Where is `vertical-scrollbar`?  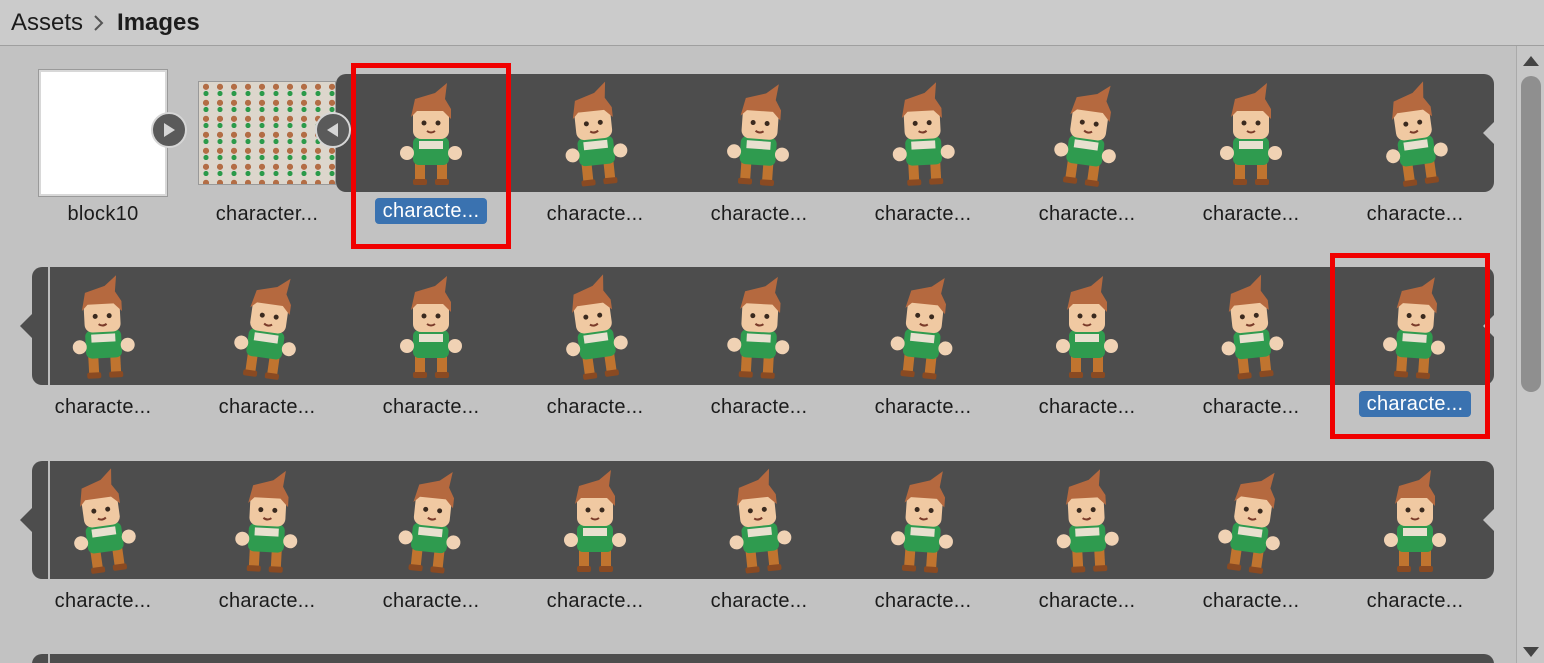 vertical-scrollbar is located at coordinates (1530, 354).